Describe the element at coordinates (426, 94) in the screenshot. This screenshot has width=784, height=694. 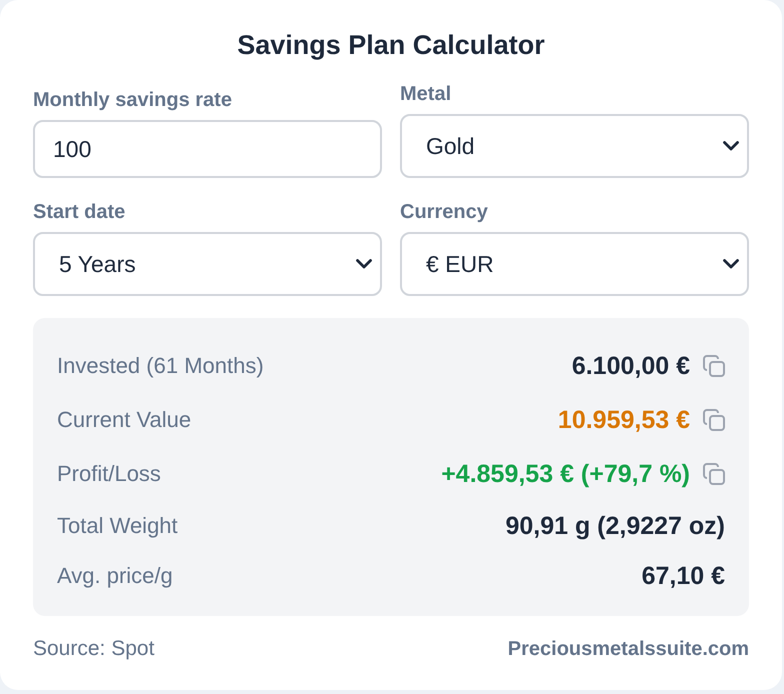
I see `field-label: Metal` at that location.